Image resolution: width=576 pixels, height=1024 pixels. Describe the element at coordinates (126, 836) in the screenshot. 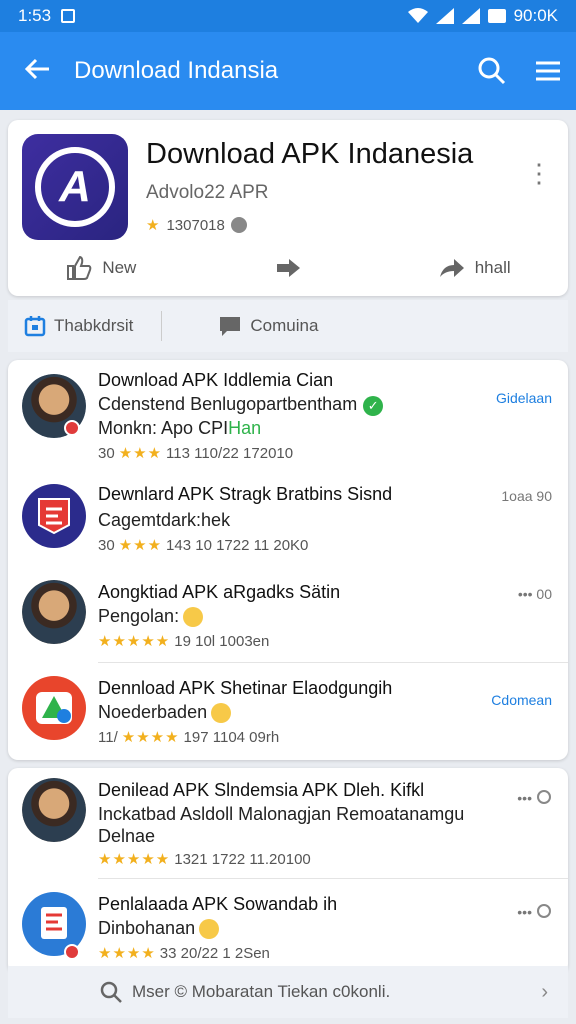

I see `list-item-link: Delnae` at that location.